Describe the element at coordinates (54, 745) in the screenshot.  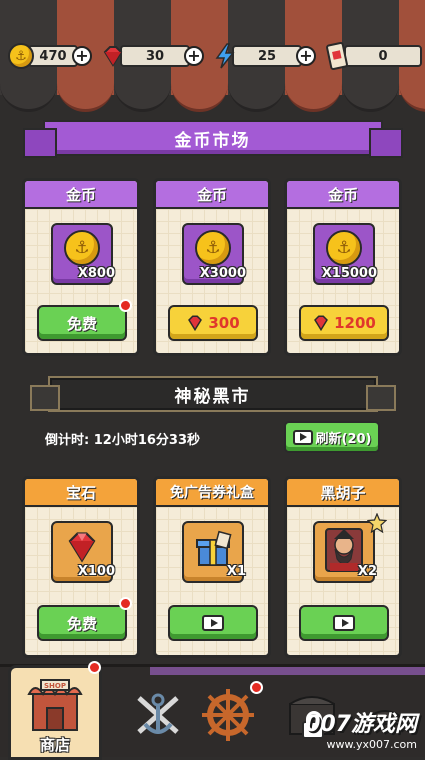
I see `nav-shop-label: 商店` at that location.